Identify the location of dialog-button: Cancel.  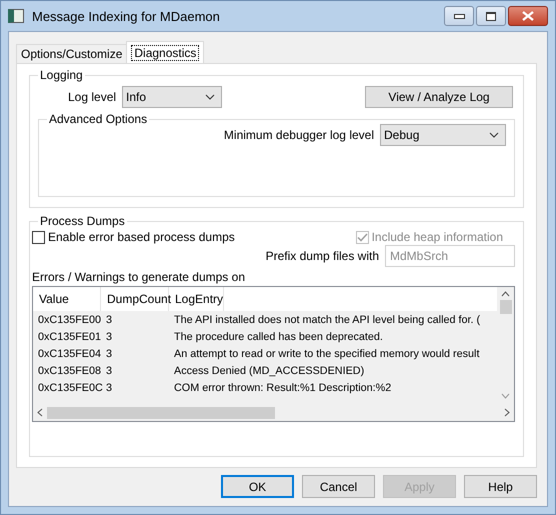
(338, 486).